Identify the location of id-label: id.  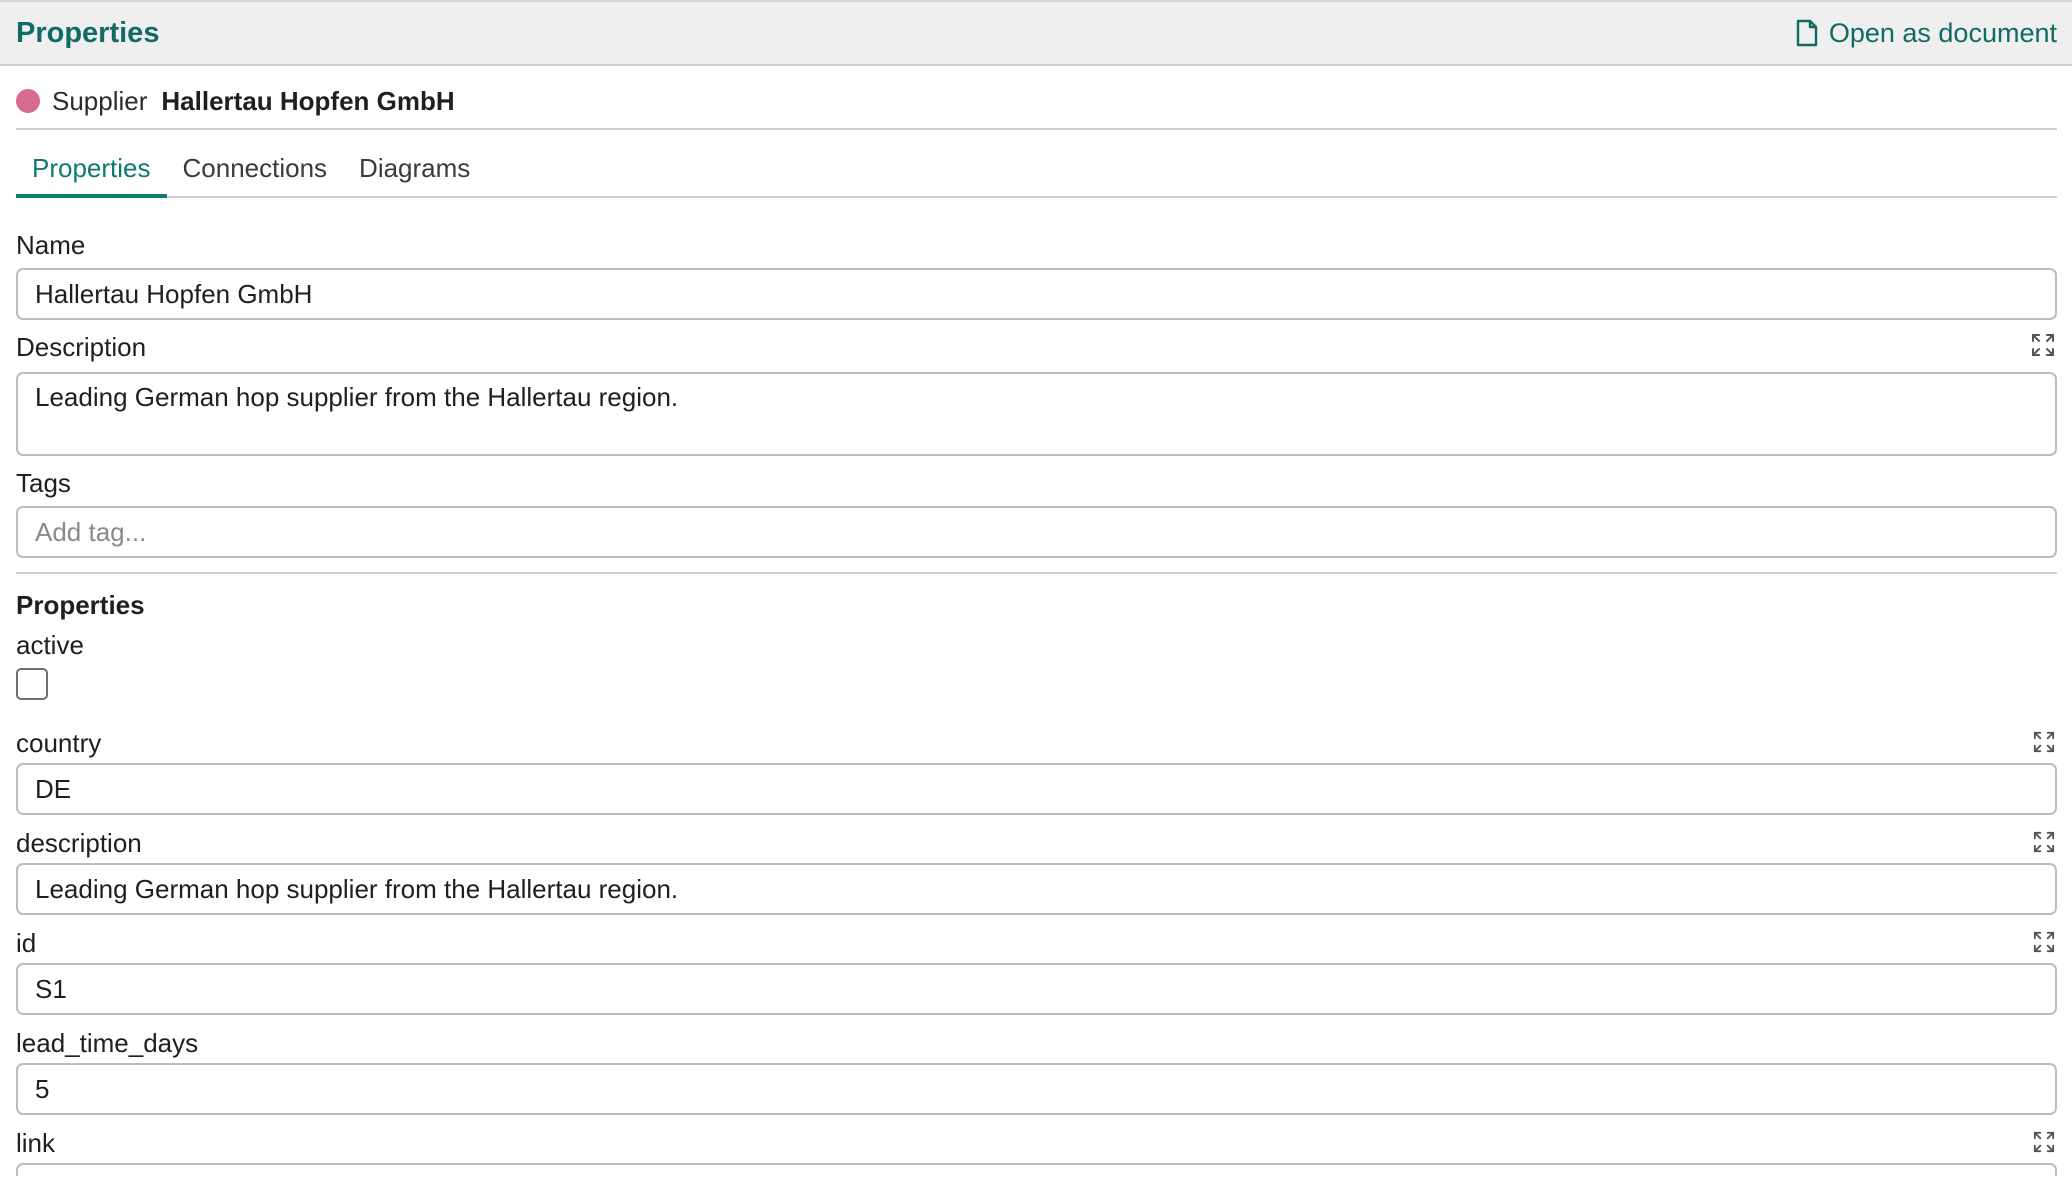
(26, 943).